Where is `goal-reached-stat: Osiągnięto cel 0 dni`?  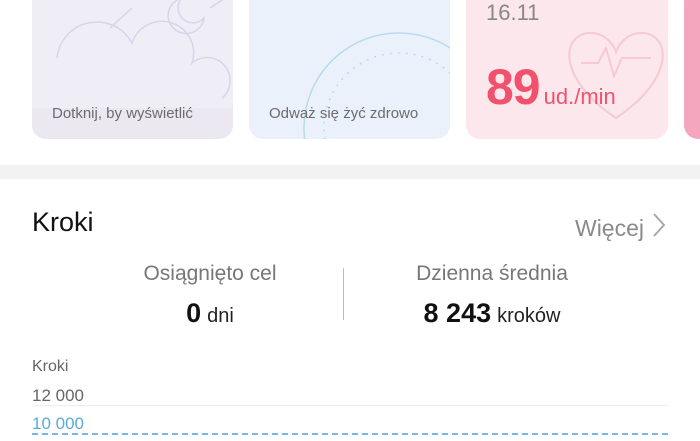
goal-reached-stat: Osiągnięto cel 0 dni is located at coordinates (210, 295).